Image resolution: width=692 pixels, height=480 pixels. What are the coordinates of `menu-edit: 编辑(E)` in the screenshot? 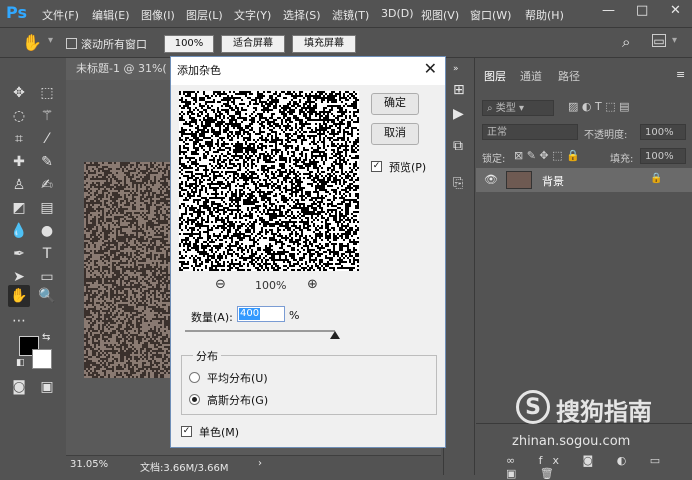 It's located at (111, 15).